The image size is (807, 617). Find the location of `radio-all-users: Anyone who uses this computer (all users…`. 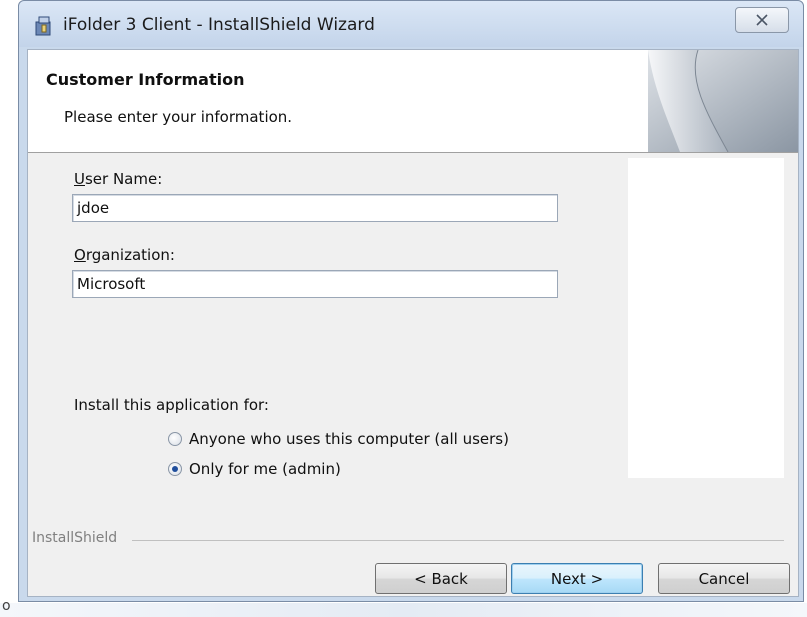

radio-all-users: Anyone who uses this computer (all users… is located at coordinates (338, 439).